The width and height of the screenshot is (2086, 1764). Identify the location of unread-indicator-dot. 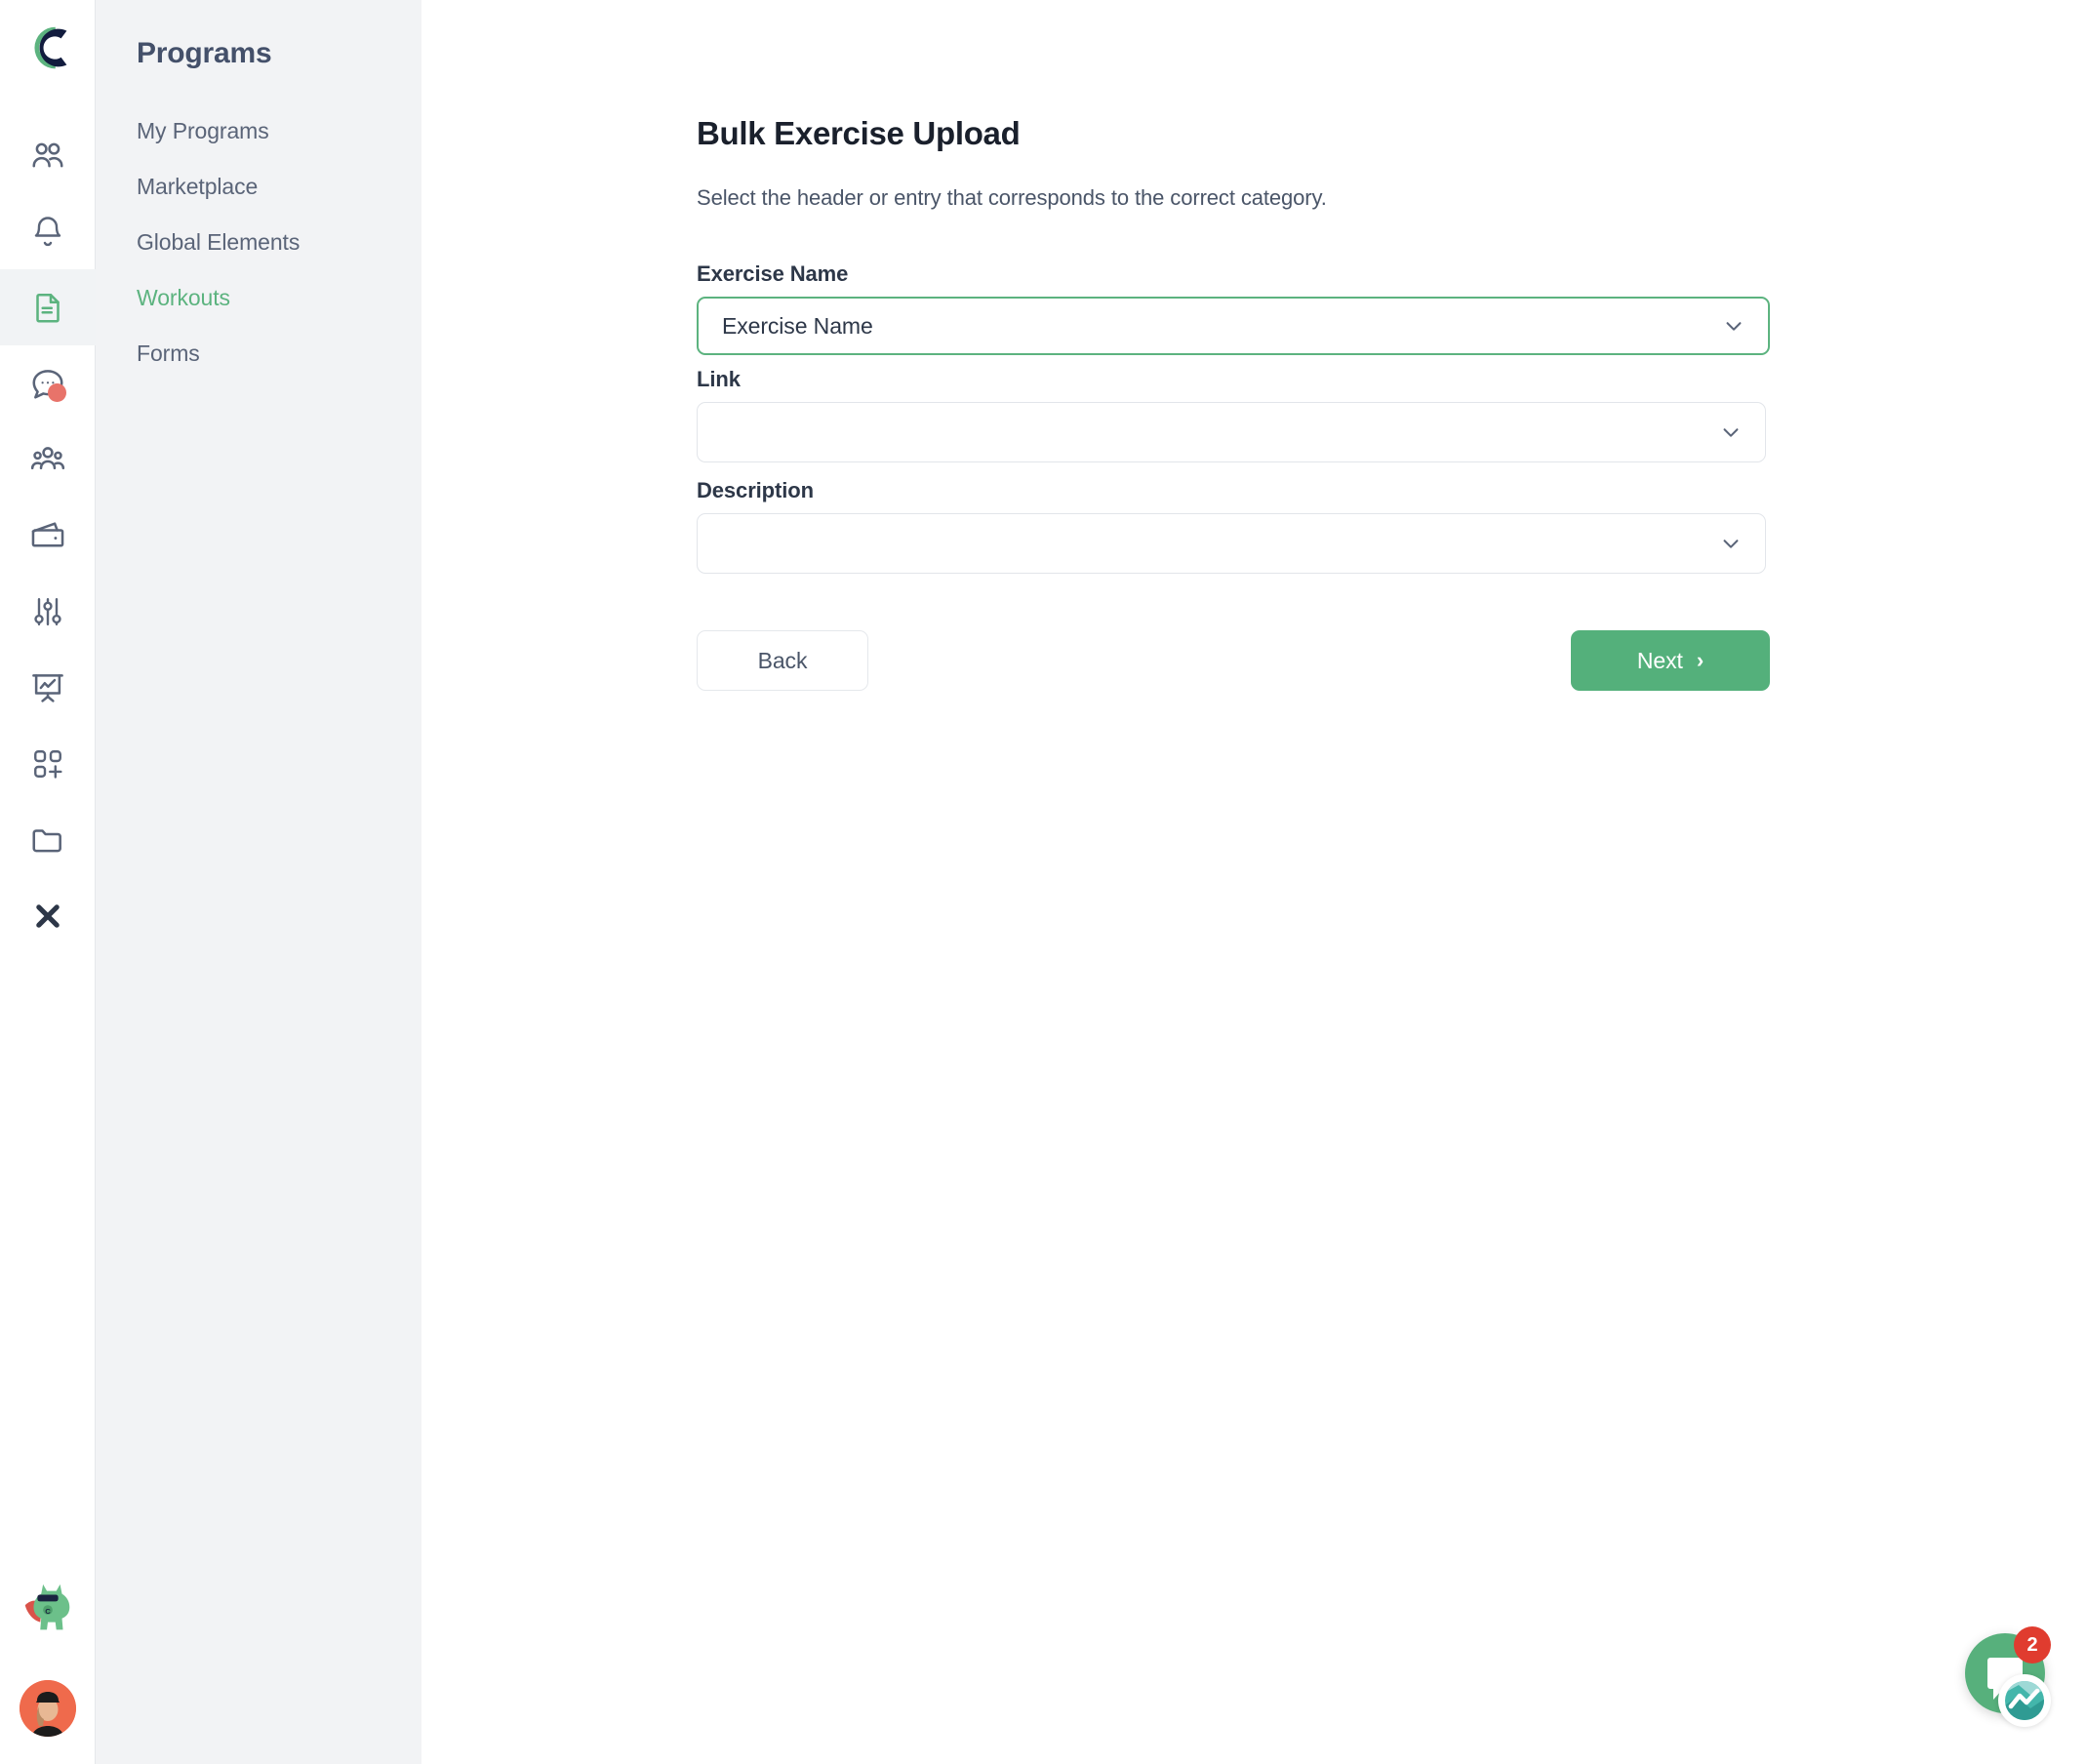
(56, 393).